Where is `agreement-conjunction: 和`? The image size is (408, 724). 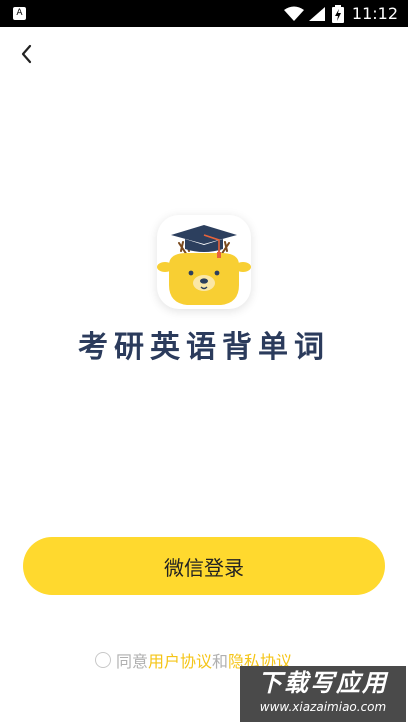
agreement-conjunction: 和 is located at coordinates (220, 661).